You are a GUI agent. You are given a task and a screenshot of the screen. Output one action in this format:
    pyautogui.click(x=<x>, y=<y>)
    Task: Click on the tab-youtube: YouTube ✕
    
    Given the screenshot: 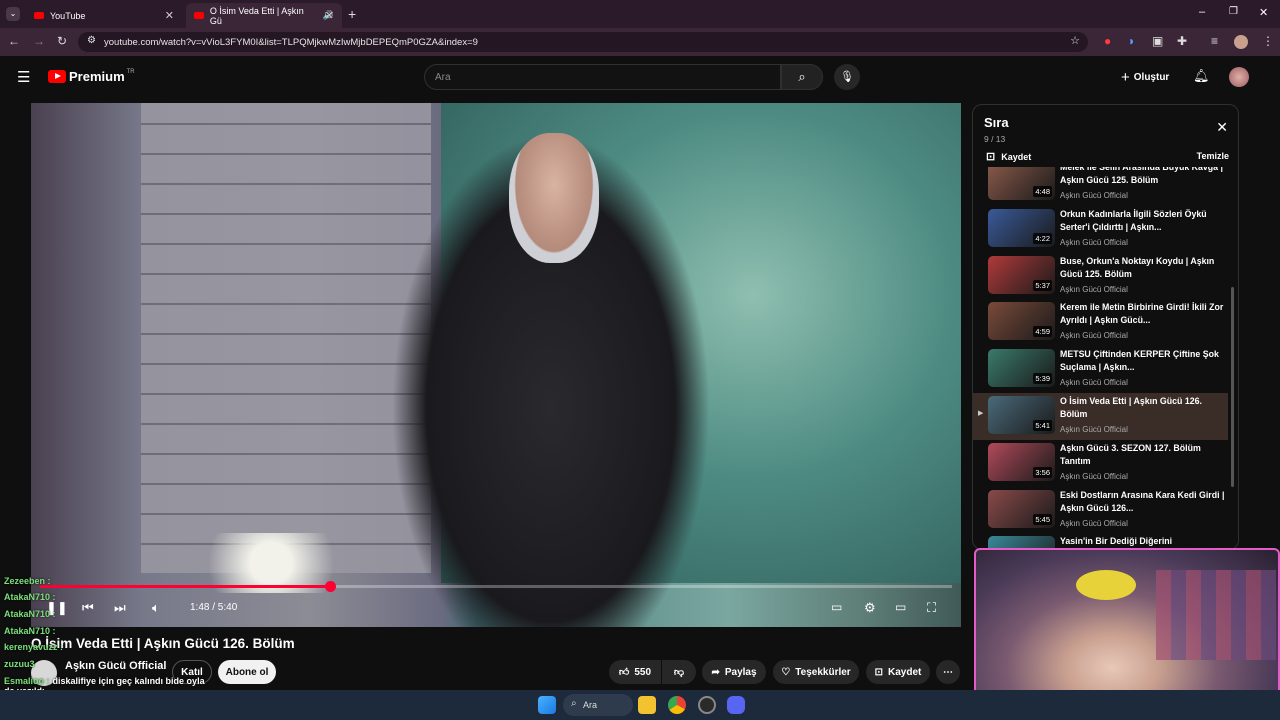 What is the action you would take?
    pyautogui.click(x=104, y=15)
    